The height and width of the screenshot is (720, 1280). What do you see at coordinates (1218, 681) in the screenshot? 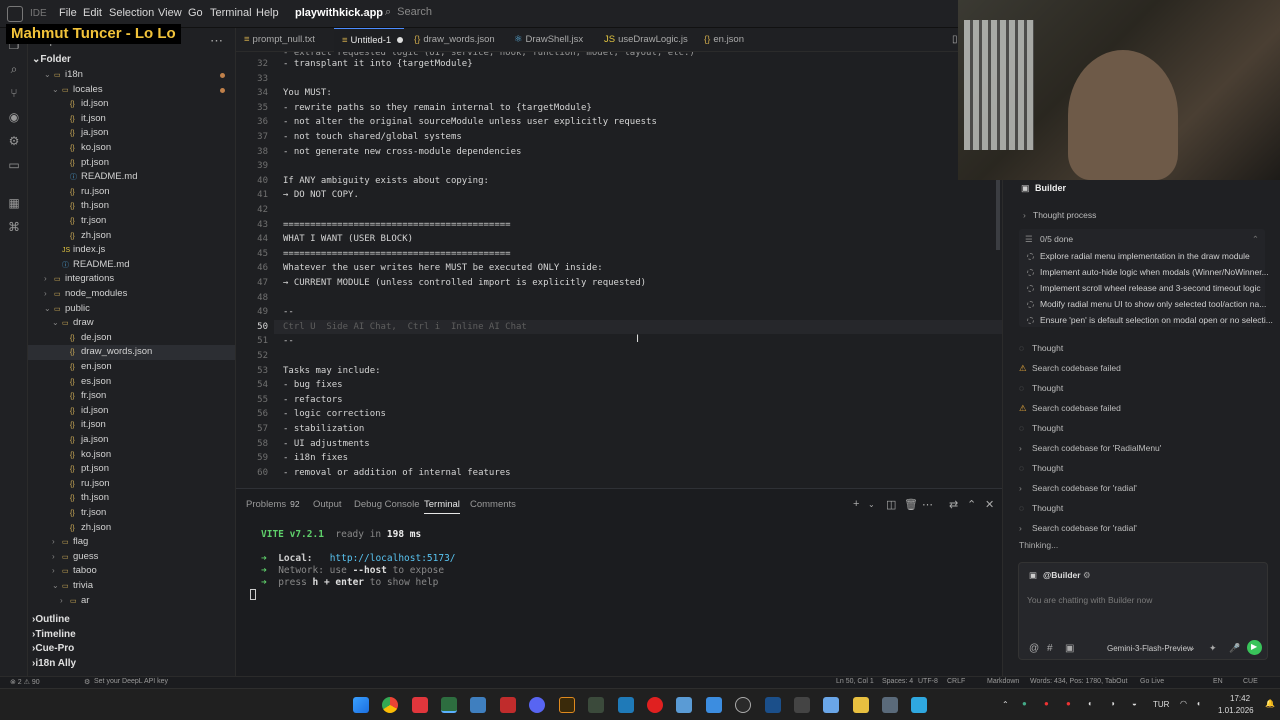
I see `language-indicator: EN` at bounding box center [1218, 681].